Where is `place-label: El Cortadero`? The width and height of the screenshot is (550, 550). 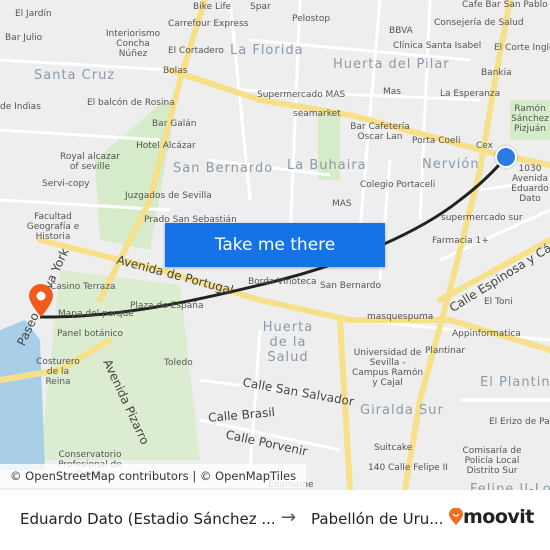 place-label: El Cortadero is located at coordinates (196, 51).